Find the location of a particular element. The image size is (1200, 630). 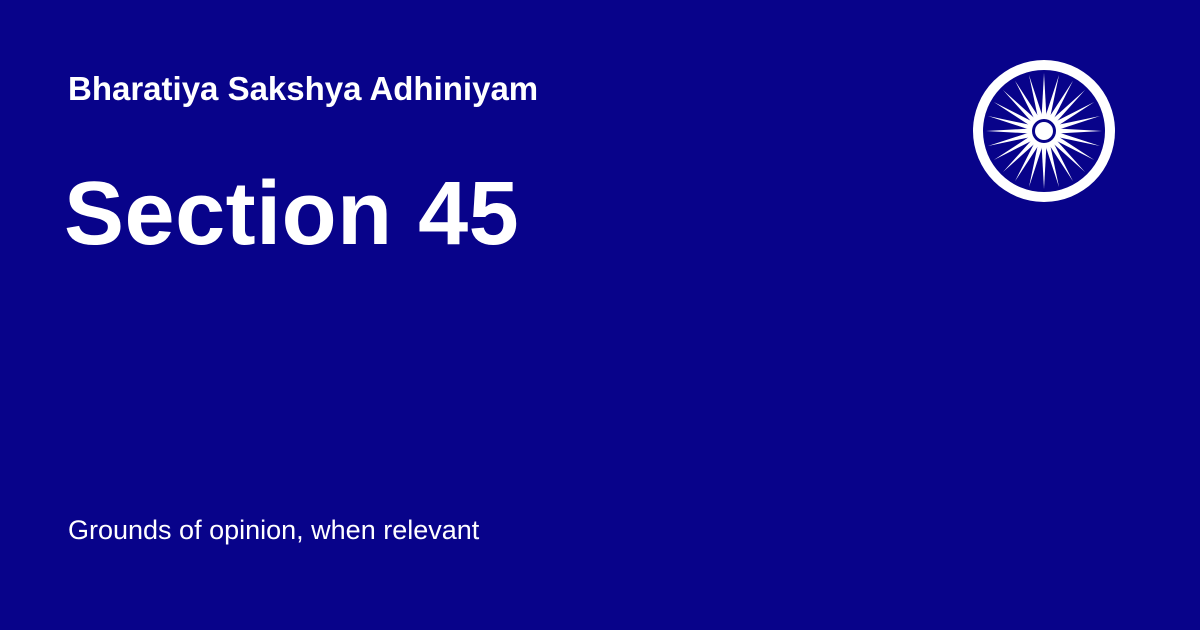

chakra-hub is located at coordinates (1044, 131).